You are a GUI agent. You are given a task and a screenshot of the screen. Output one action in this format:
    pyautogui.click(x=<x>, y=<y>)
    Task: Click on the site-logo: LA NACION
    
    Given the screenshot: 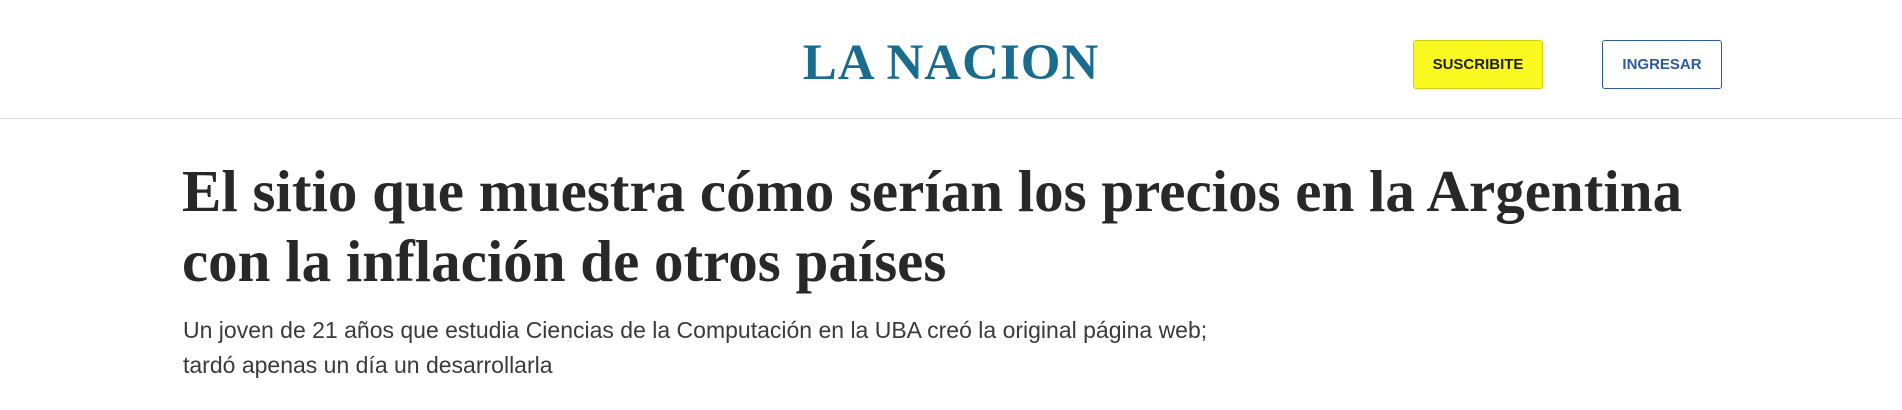 What is the action you would take?
    pyautogui.click(x=951, y=63)
    